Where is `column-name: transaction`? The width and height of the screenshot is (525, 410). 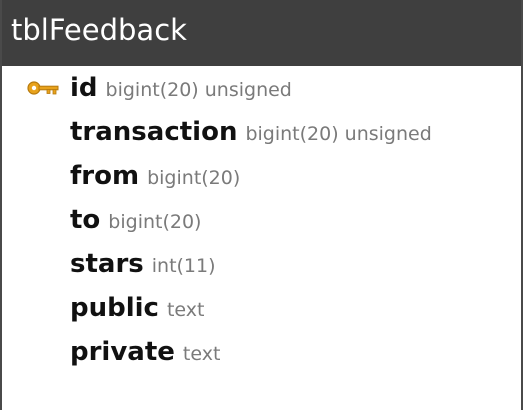 column-name: transaction is located at coordinates (154, 132).